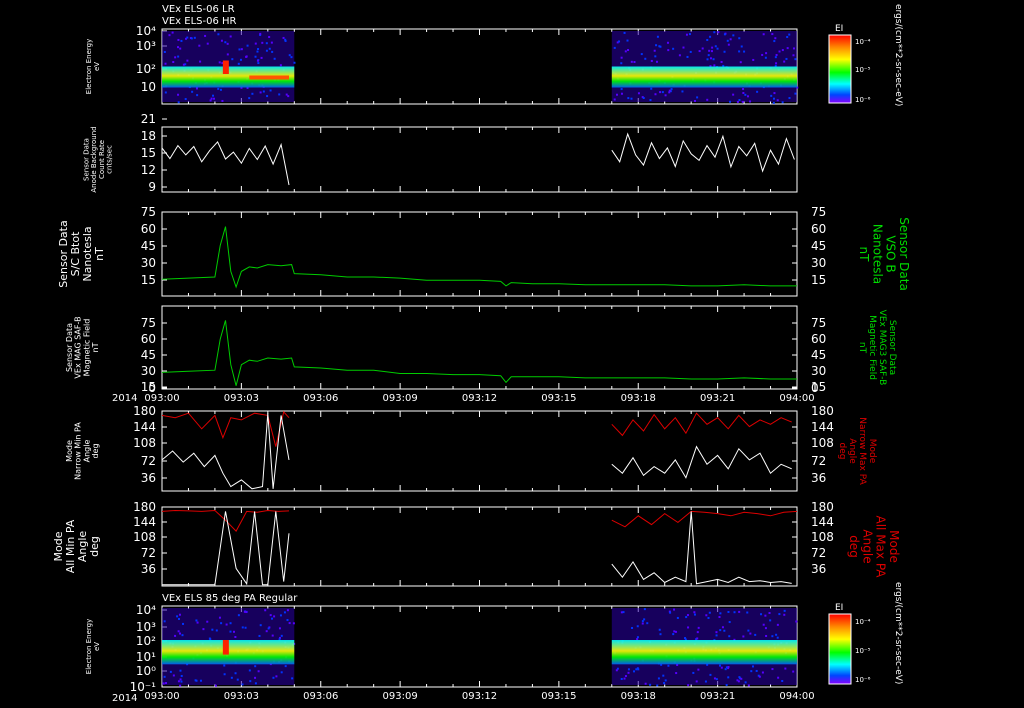 This screenshot has width=1024, height=708. What do you see at coordinates (818, 461) in the screenshot?
I see `y-tick-label-right: 72` at bounding box center [818, 461].